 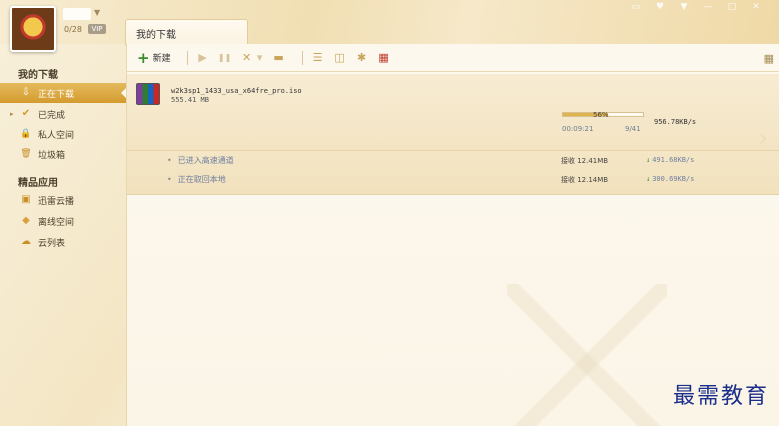 I want to click on toolbar: + 新建 ▶ ❚❚ ✕ ▾ ▬ ☰ ◫ ✱ ▦ ▦, so click(x=453, y=58).